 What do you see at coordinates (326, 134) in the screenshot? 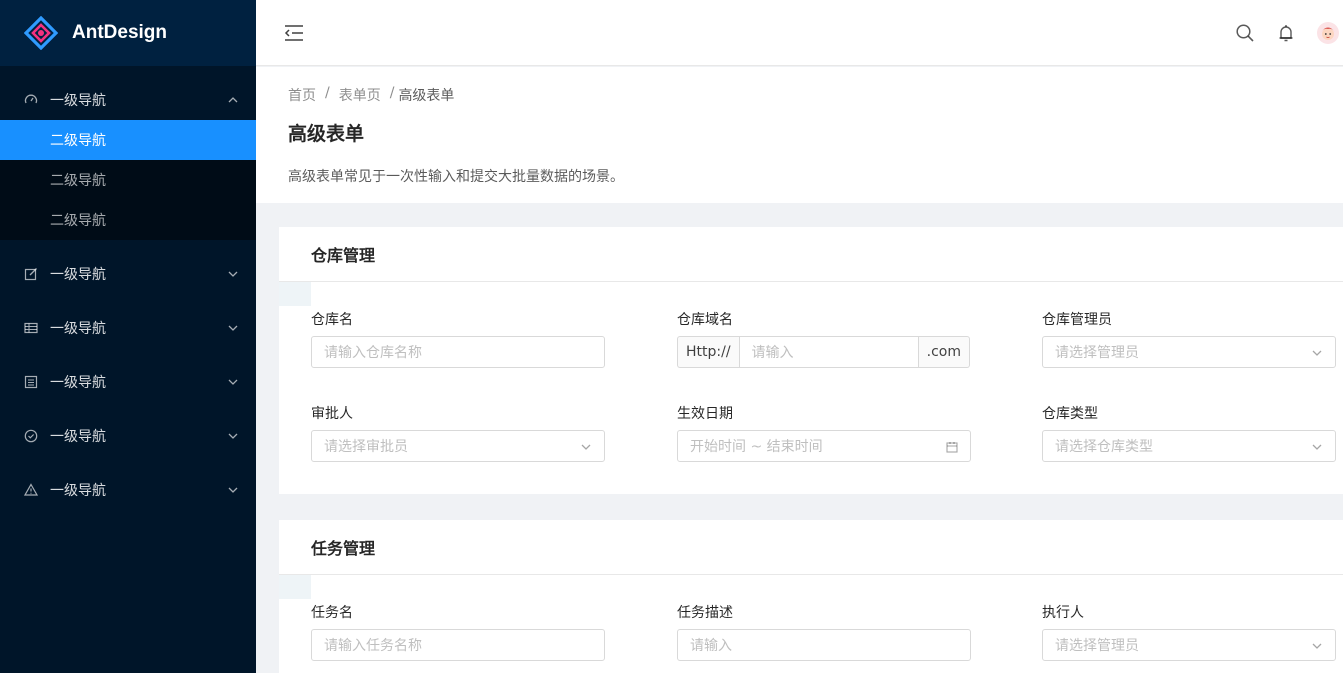
I see `page-title: 高级表单` at bounding box center [326, 134].